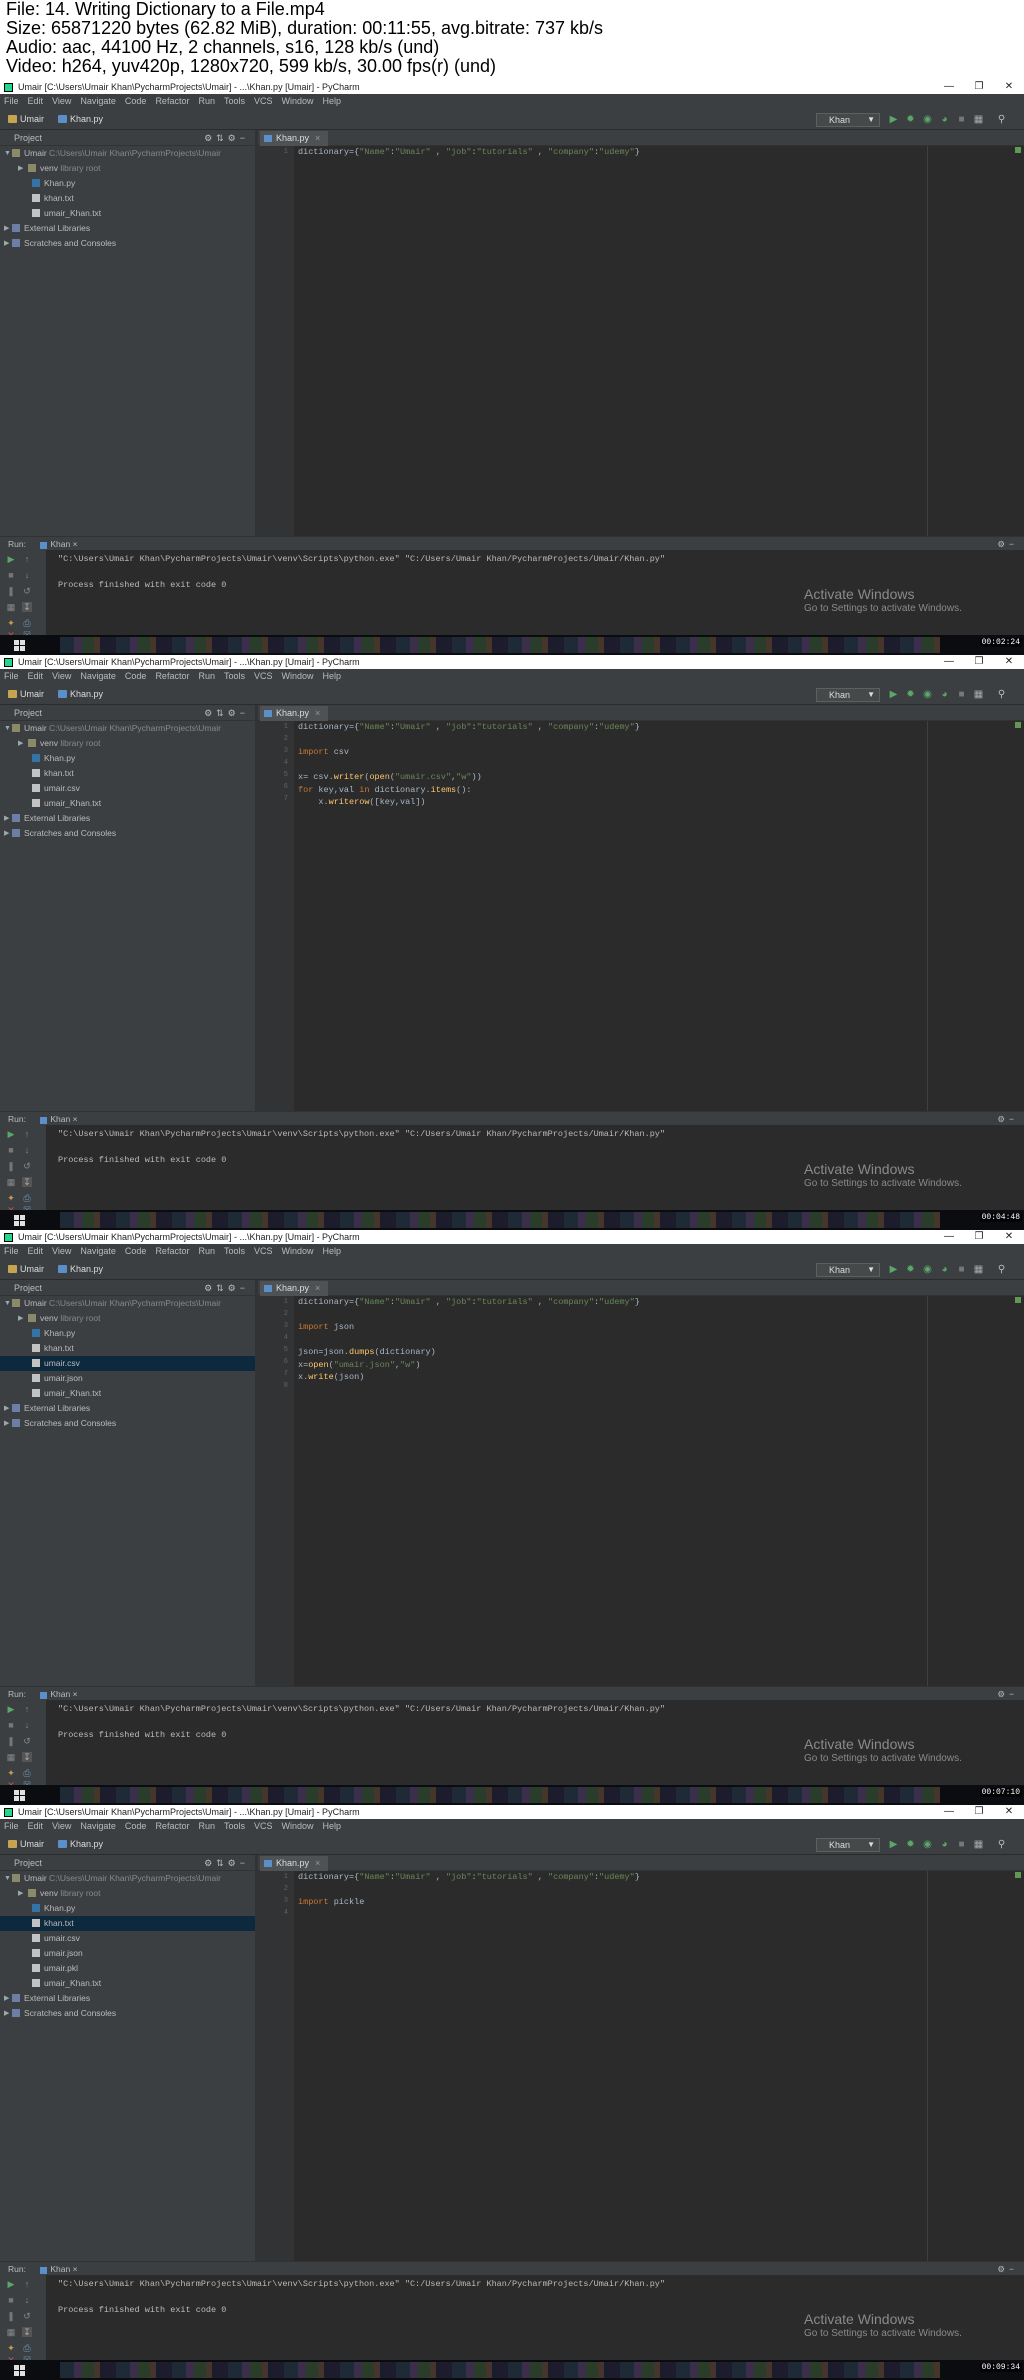 This screenshot has width=1024, height=2380. I want to click on code-line: x.write(json), so click(659, 1377).